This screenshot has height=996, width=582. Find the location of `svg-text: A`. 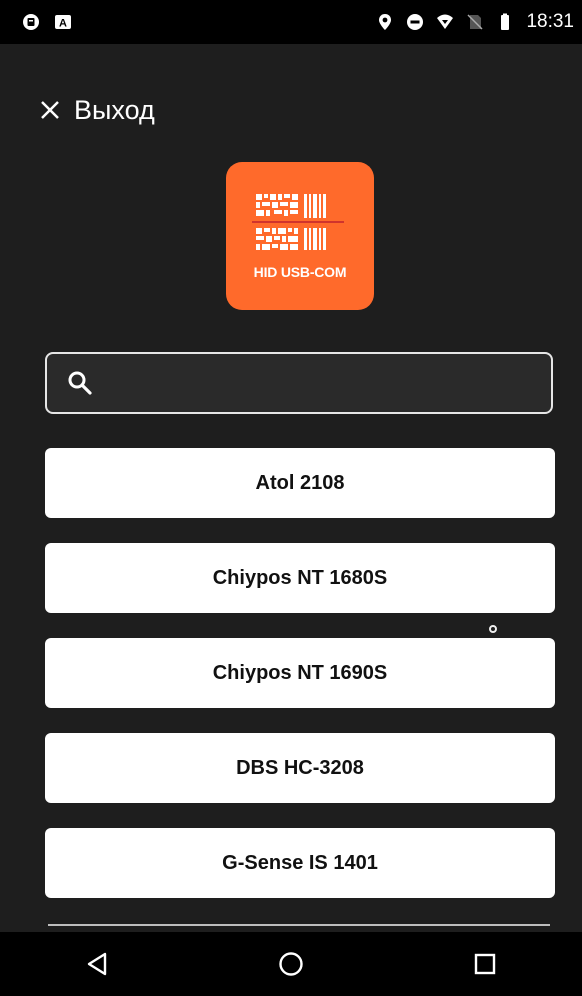

svg-text: A is located at coordinates (63, 24).